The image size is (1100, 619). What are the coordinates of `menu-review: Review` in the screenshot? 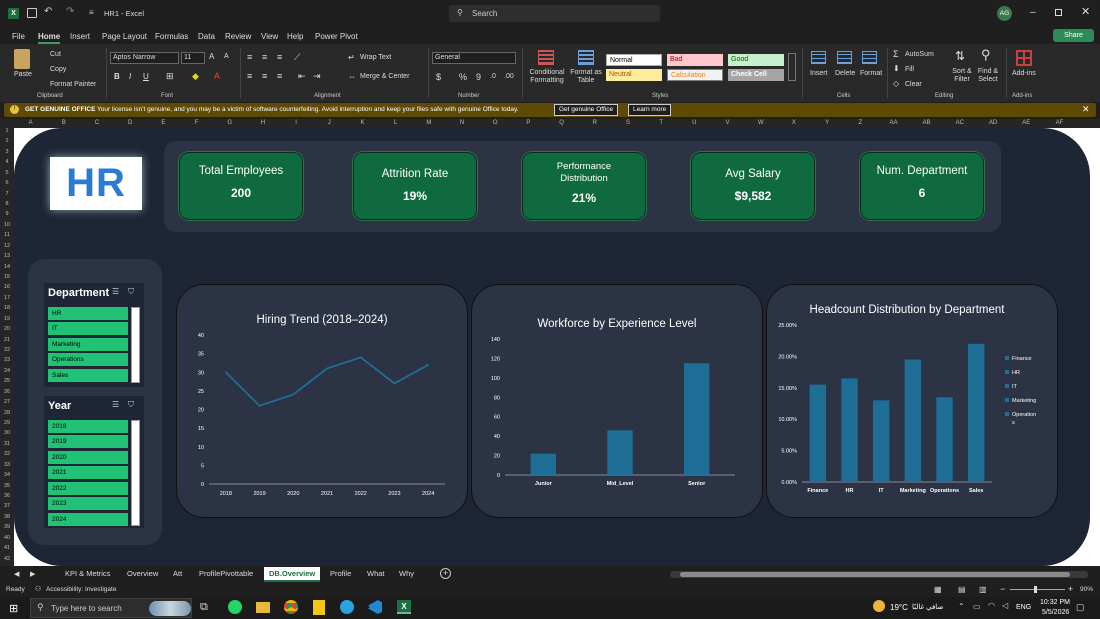 It's located at (238, 36).